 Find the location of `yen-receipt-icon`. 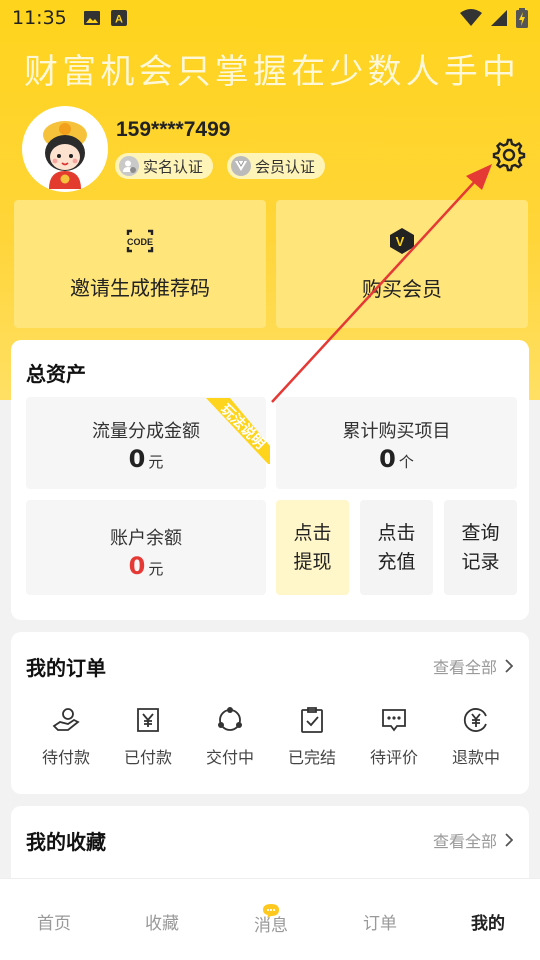

yen-receipt-icon is located at coordinates (148, 720).